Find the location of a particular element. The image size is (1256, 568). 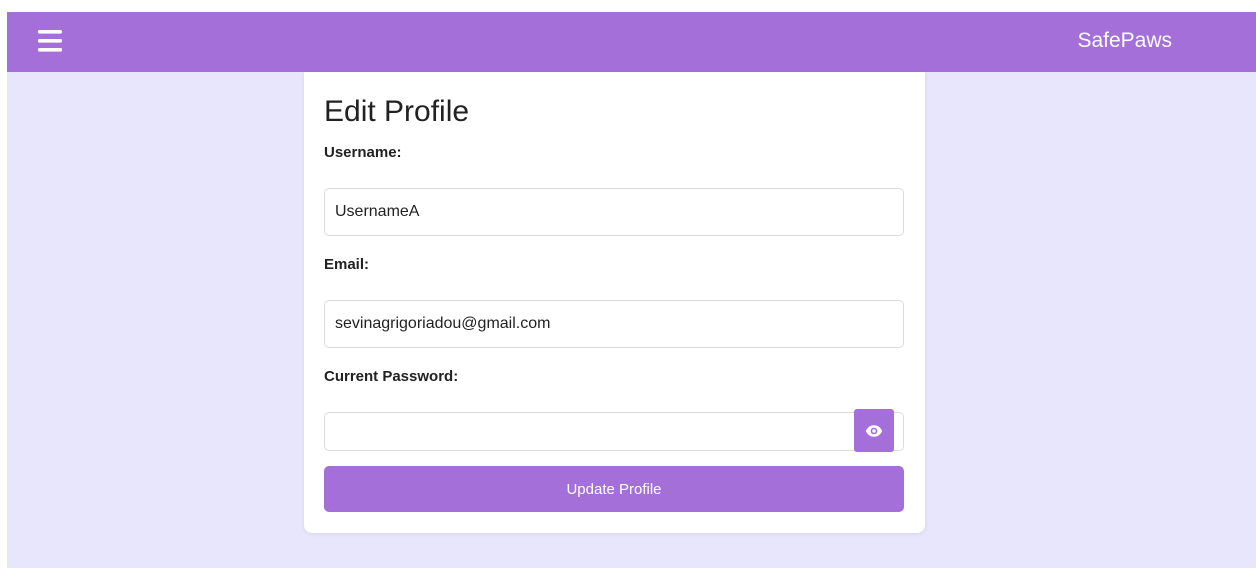

password-field-group is located at coordinates (614, 430).